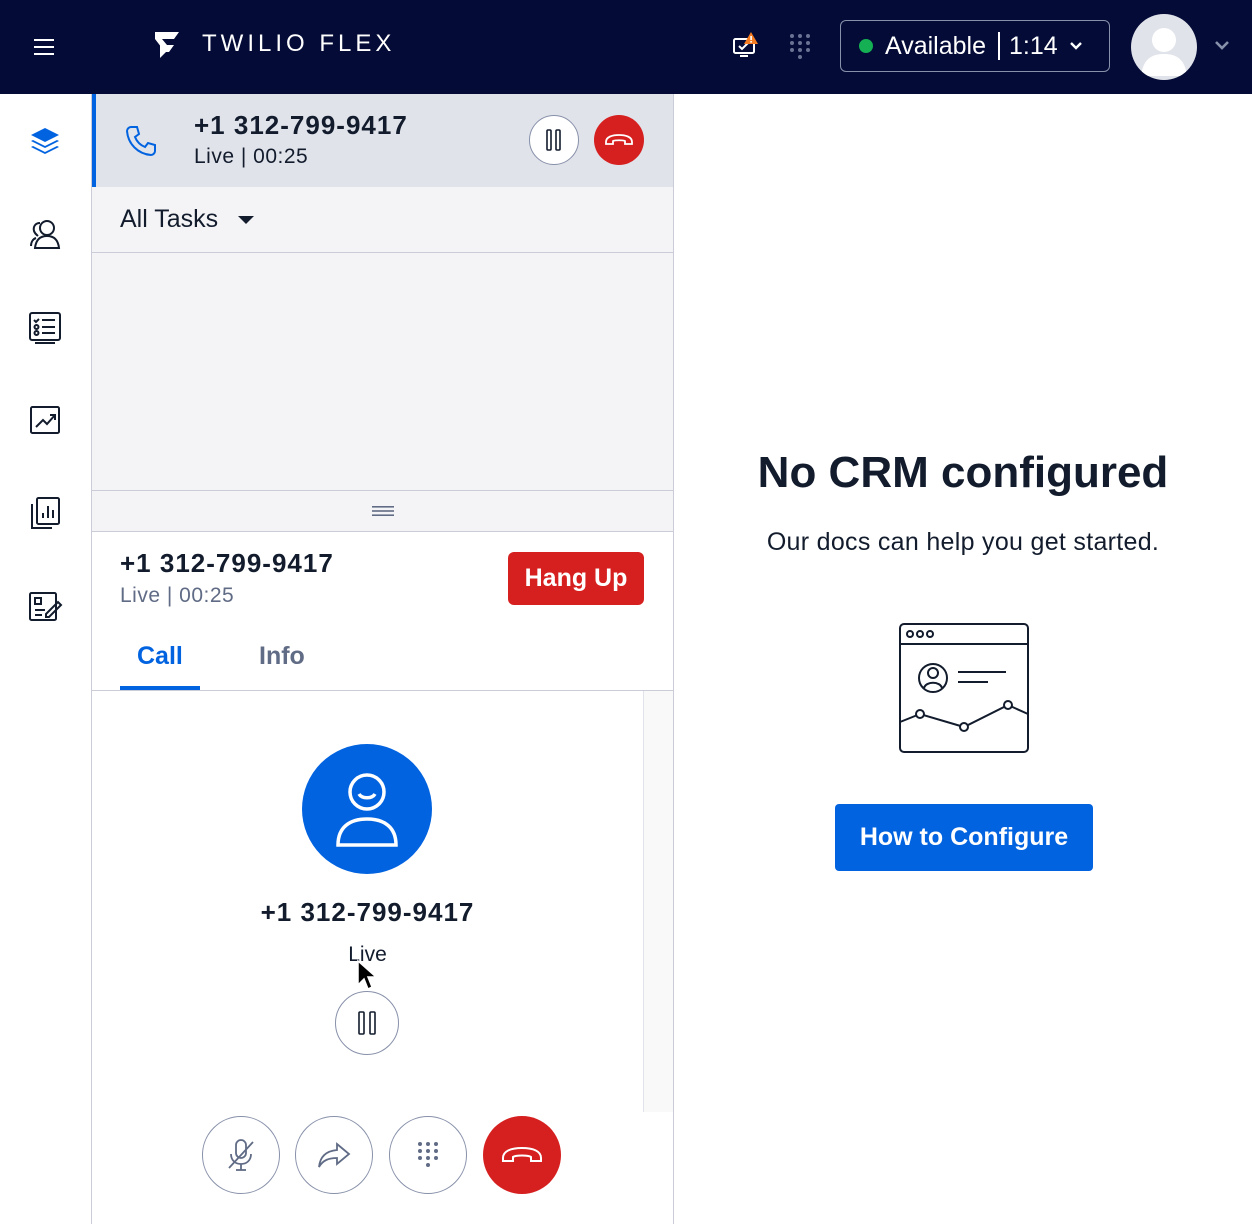 The width and height of the screenshot is (1252, 1224). Describe the element at coordinates (140, 141) in the screenshot. I see `phone-icon` at that location.